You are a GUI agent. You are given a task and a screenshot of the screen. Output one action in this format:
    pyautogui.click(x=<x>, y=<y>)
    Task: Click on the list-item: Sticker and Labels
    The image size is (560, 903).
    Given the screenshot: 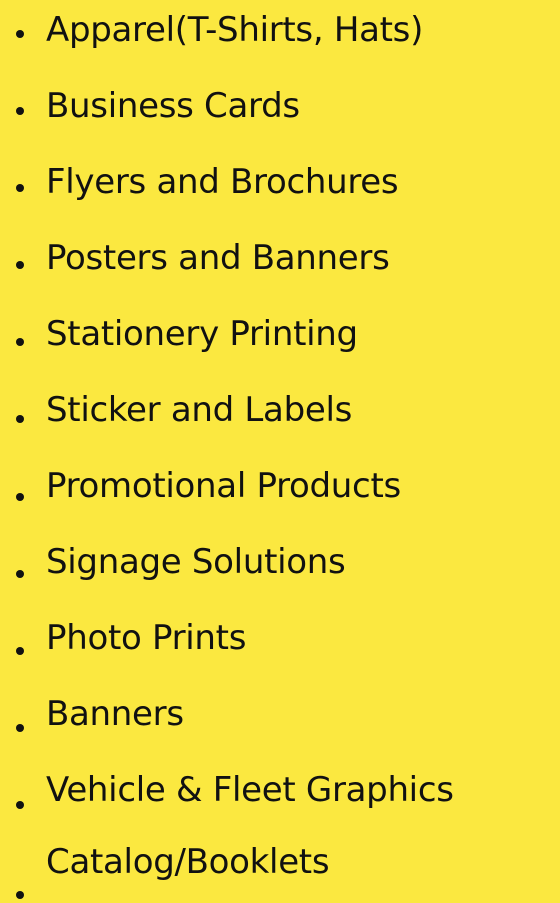 What is the action you would take?
    pyautogui.click(x=280, y=416)
    